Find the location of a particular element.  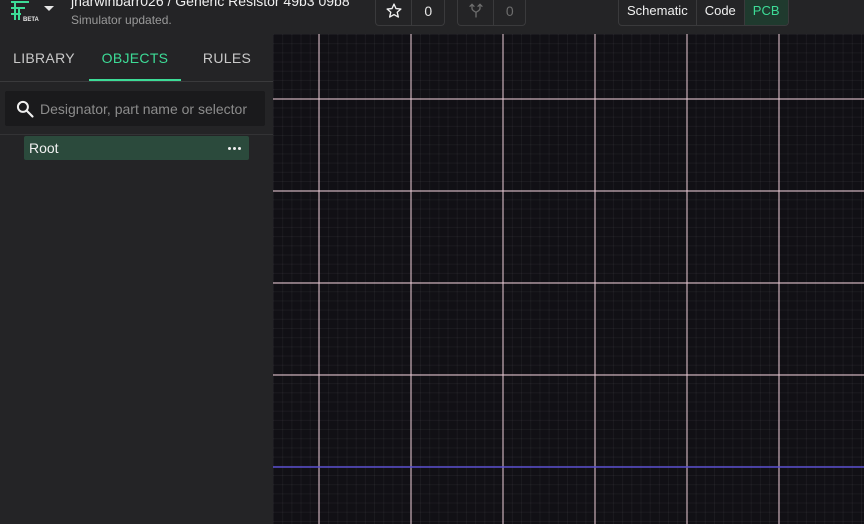

fork-count: 0 is located at coordinates (509, 12).